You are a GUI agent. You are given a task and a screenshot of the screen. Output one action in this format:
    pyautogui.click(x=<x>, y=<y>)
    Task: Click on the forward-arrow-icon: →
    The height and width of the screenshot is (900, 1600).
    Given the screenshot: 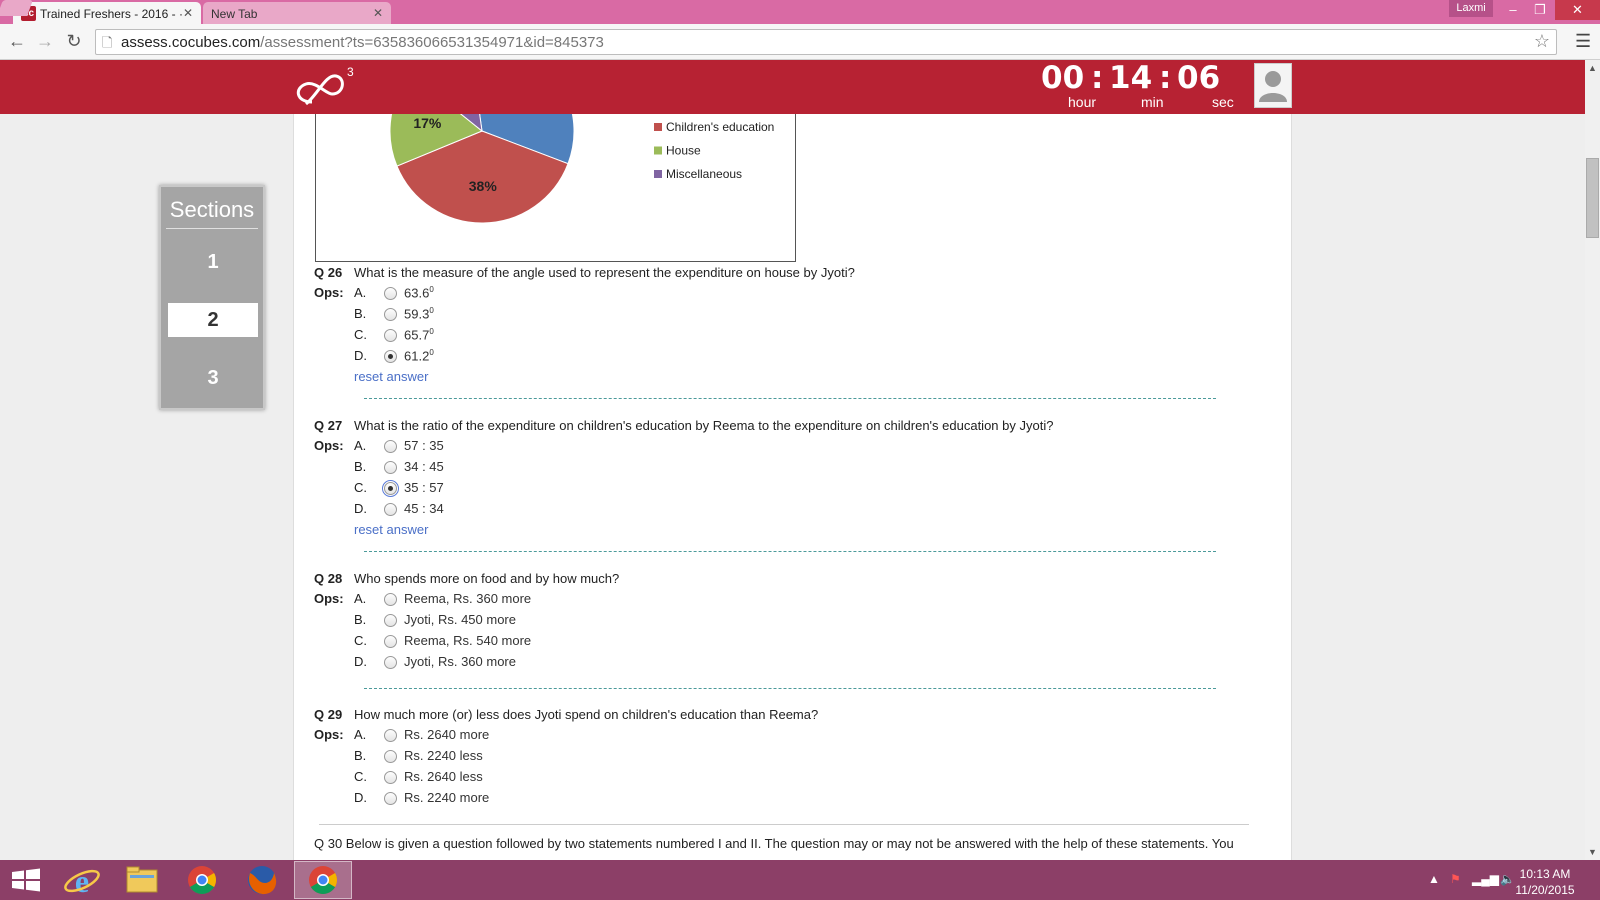 What is the action you would take?
    pyautogui.click(x=45, y=41)
    